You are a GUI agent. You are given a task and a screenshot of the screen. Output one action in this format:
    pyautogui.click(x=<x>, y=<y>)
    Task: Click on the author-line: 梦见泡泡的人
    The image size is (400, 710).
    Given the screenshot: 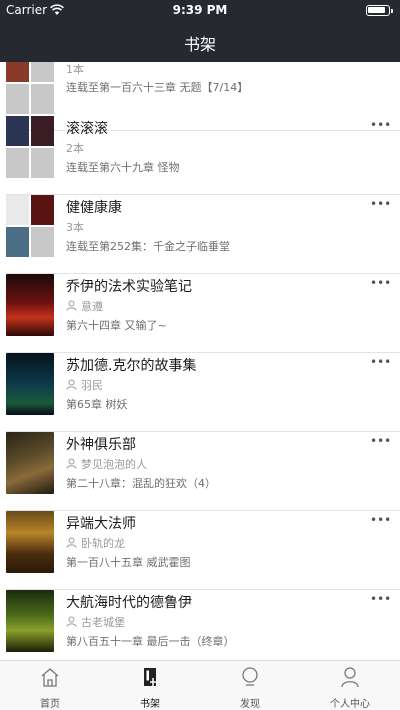 What is the action you would take?
    pyautogui.click(x=106, y=464)
    